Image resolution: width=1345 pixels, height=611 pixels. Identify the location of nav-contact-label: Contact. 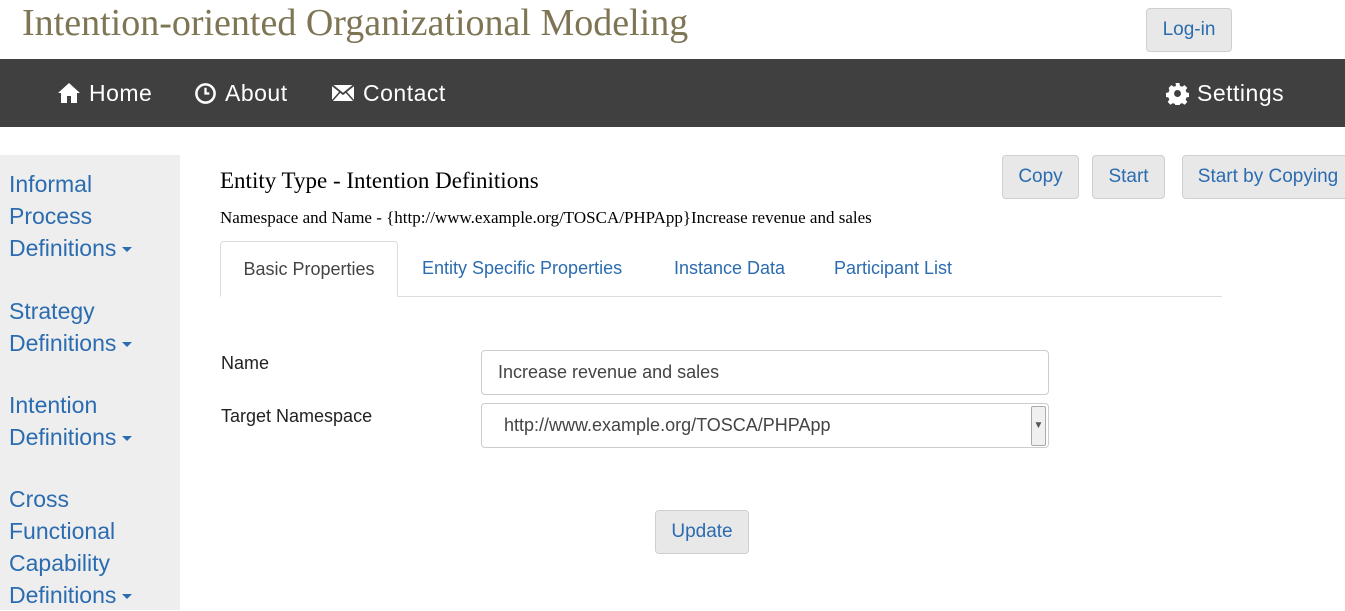
(404, 92).